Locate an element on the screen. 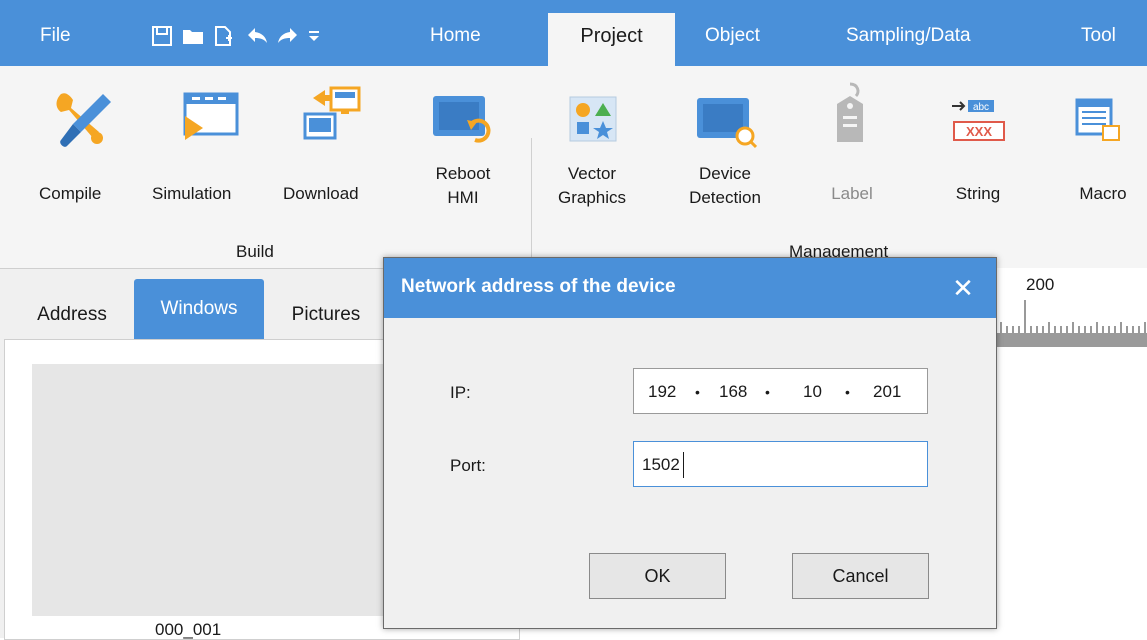 The height and width of the screenshot is (640, 1147). menu-sampling-data: Sampling/Data is located at coordinates (908, 36).